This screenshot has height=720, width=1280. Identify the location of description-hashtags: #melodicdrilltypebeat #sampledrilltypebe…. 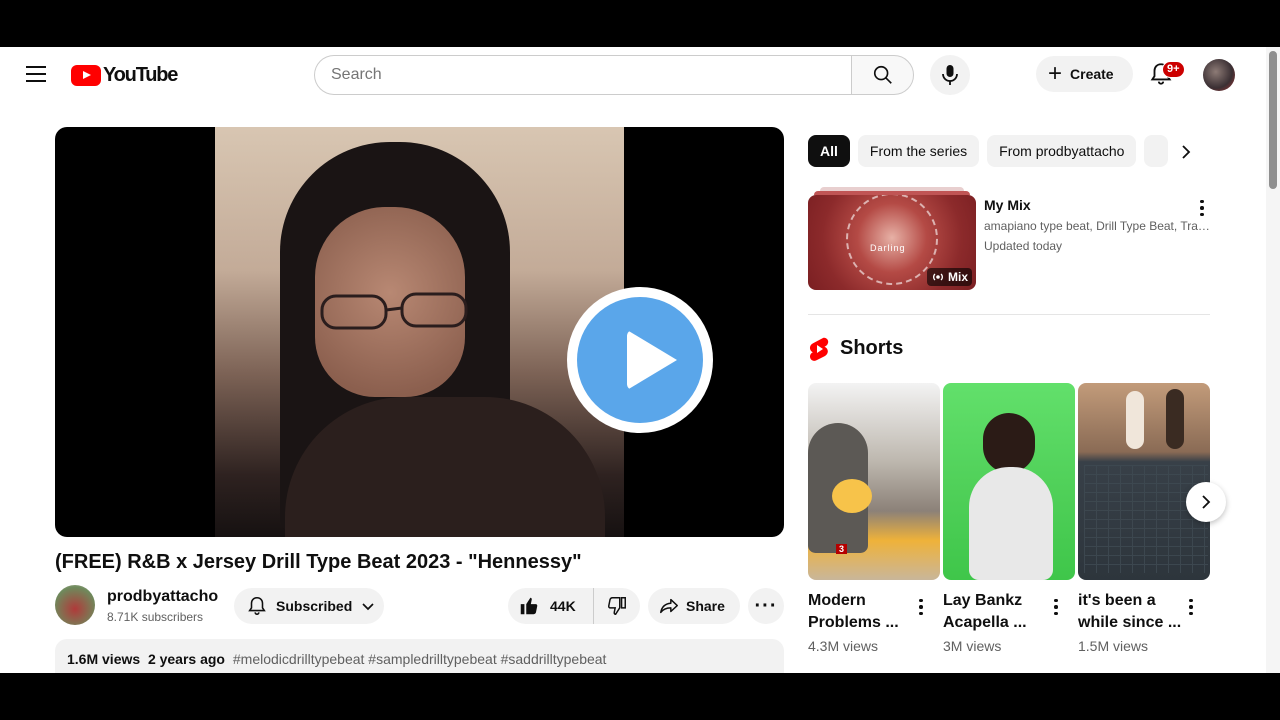
(420, 659).